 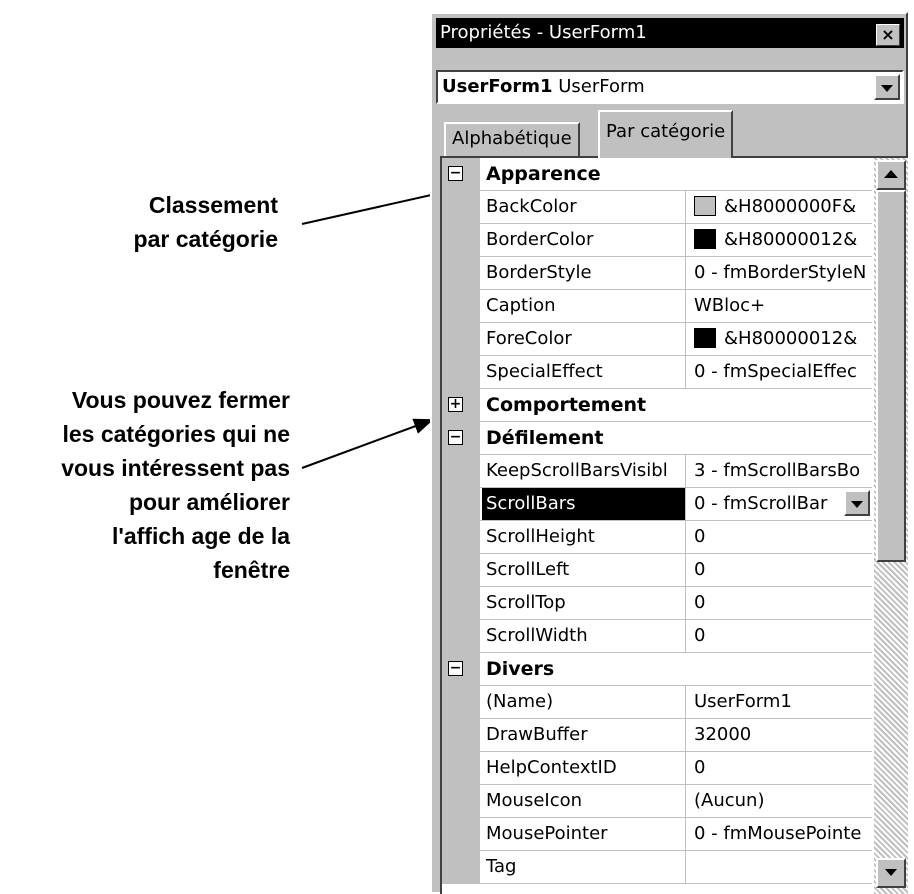 I want to click on property-name: Caption, so click(x=584, y=306).